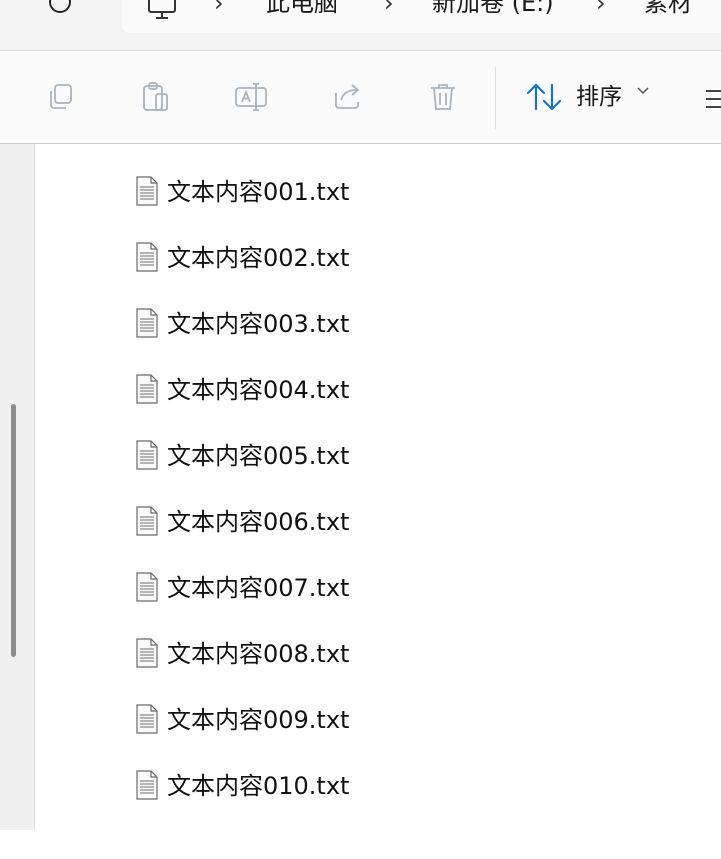 Image resolution: width=721 pixels, height=859 pixels. I want to click on breadcrumb-drive-e: 新加卷 (E:), so click(493, 10).